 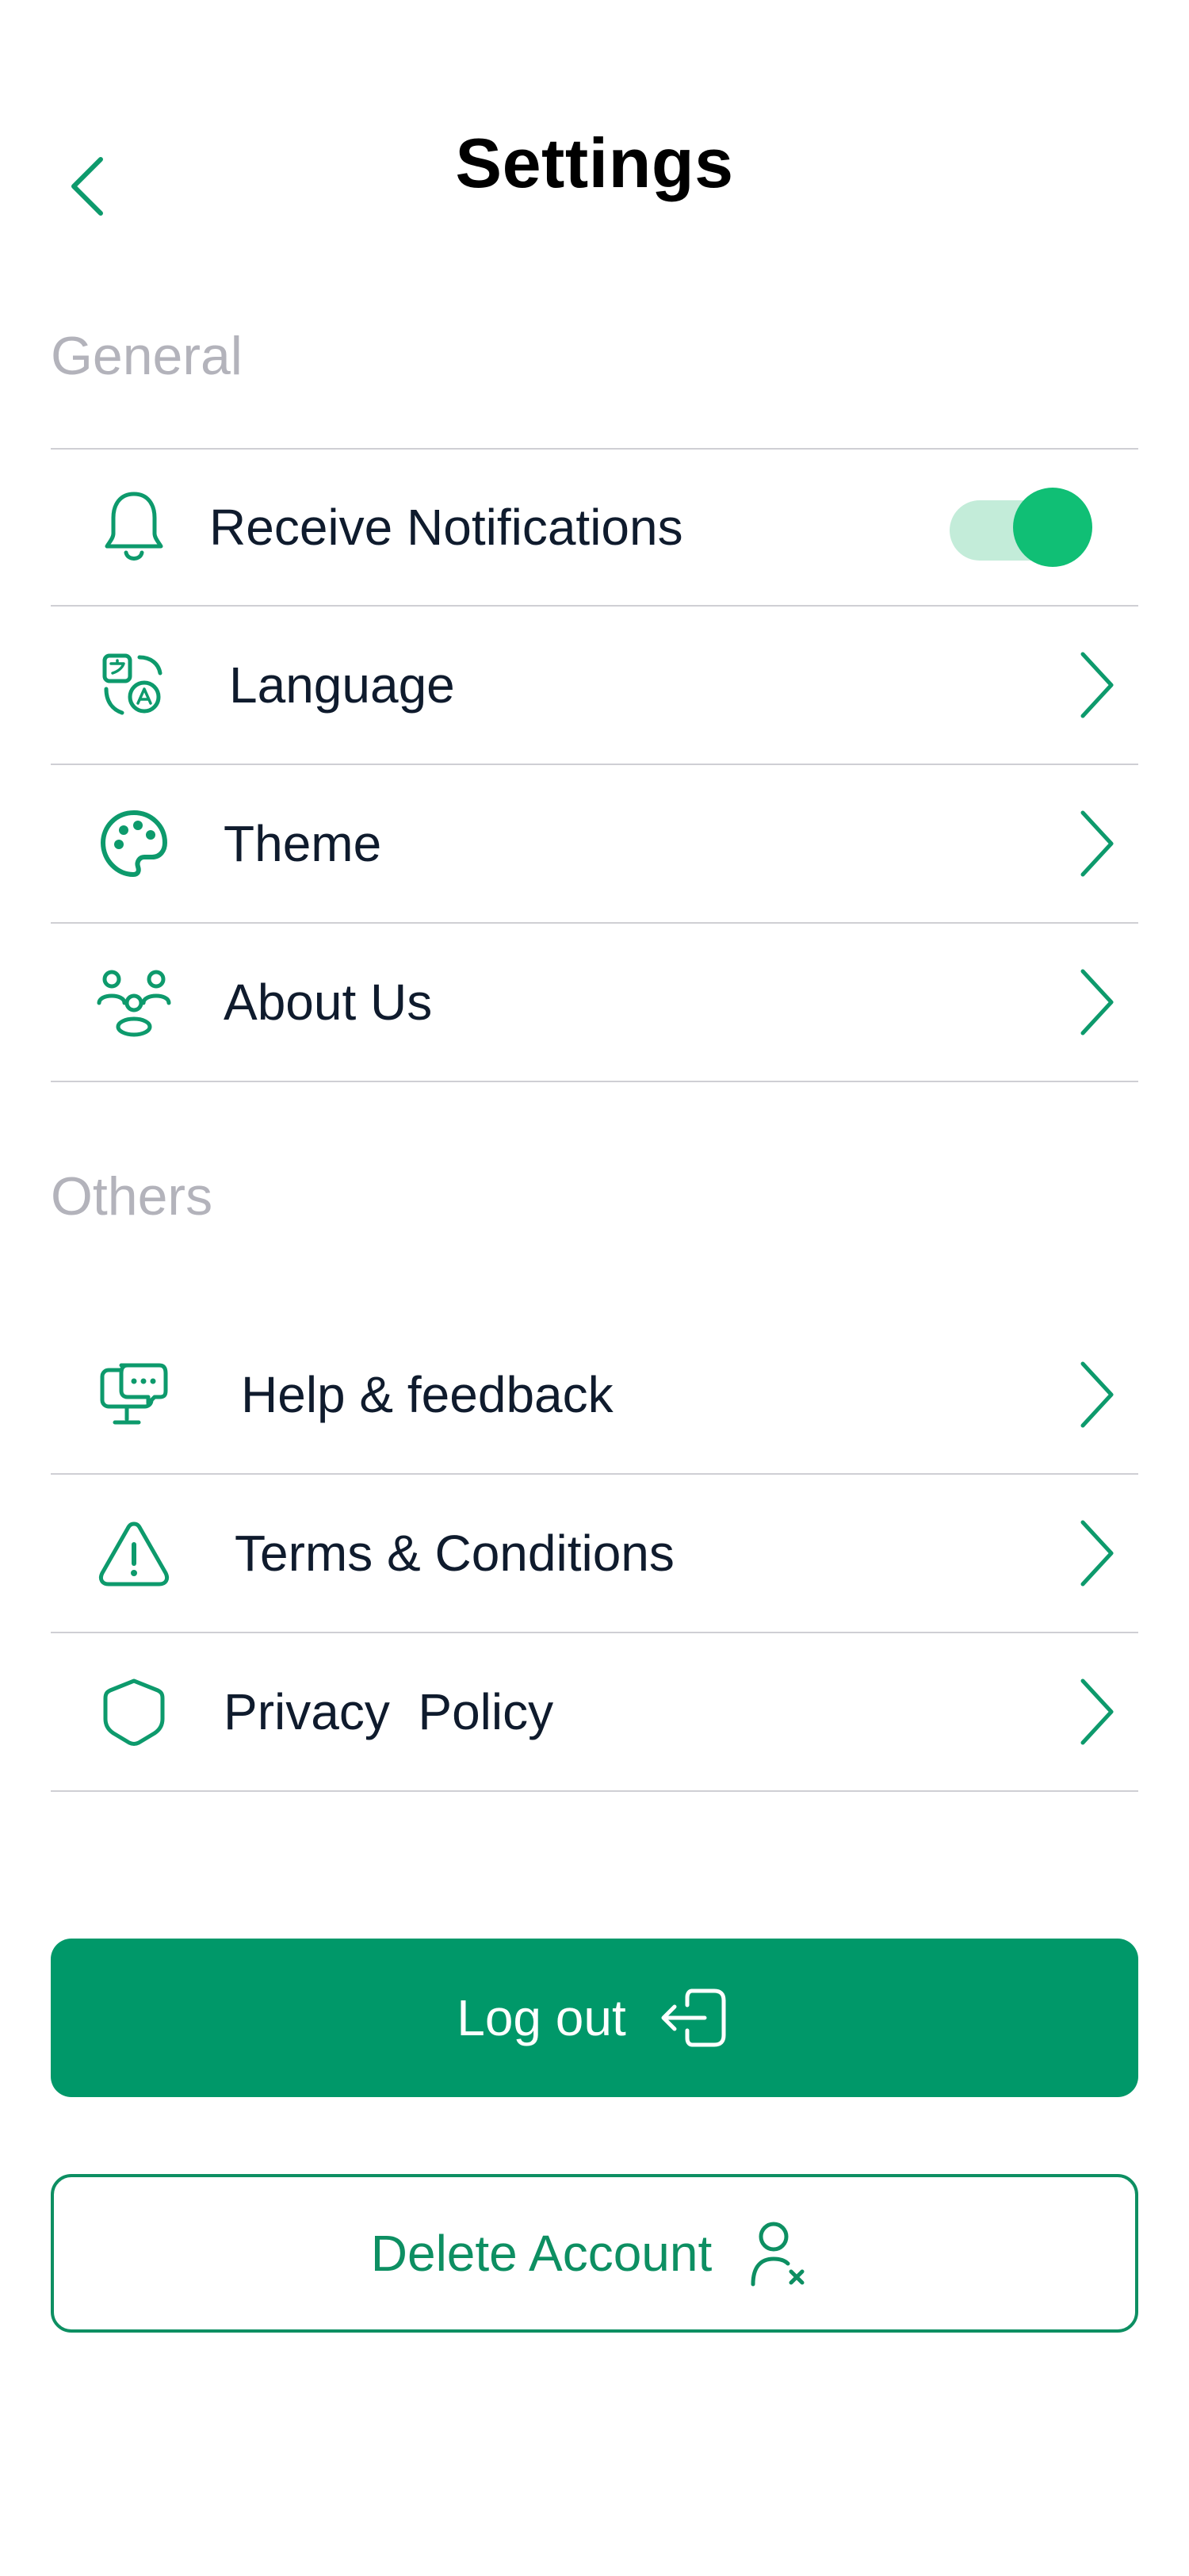 I want to click on settings-item-help-feedback: Help & feedback, so click(x=594, y=1395).